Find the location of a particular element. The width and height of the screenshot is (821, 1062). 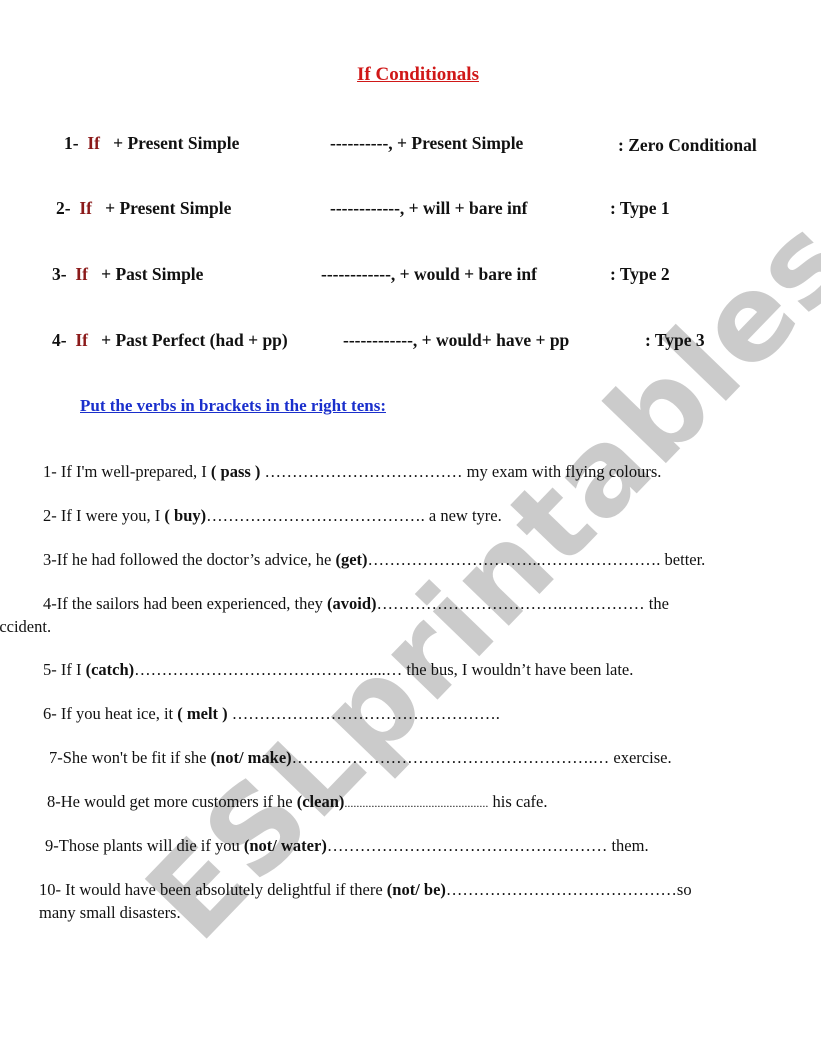

rule-1-type: : Zero Conditional is located at coordinates (687, 145).